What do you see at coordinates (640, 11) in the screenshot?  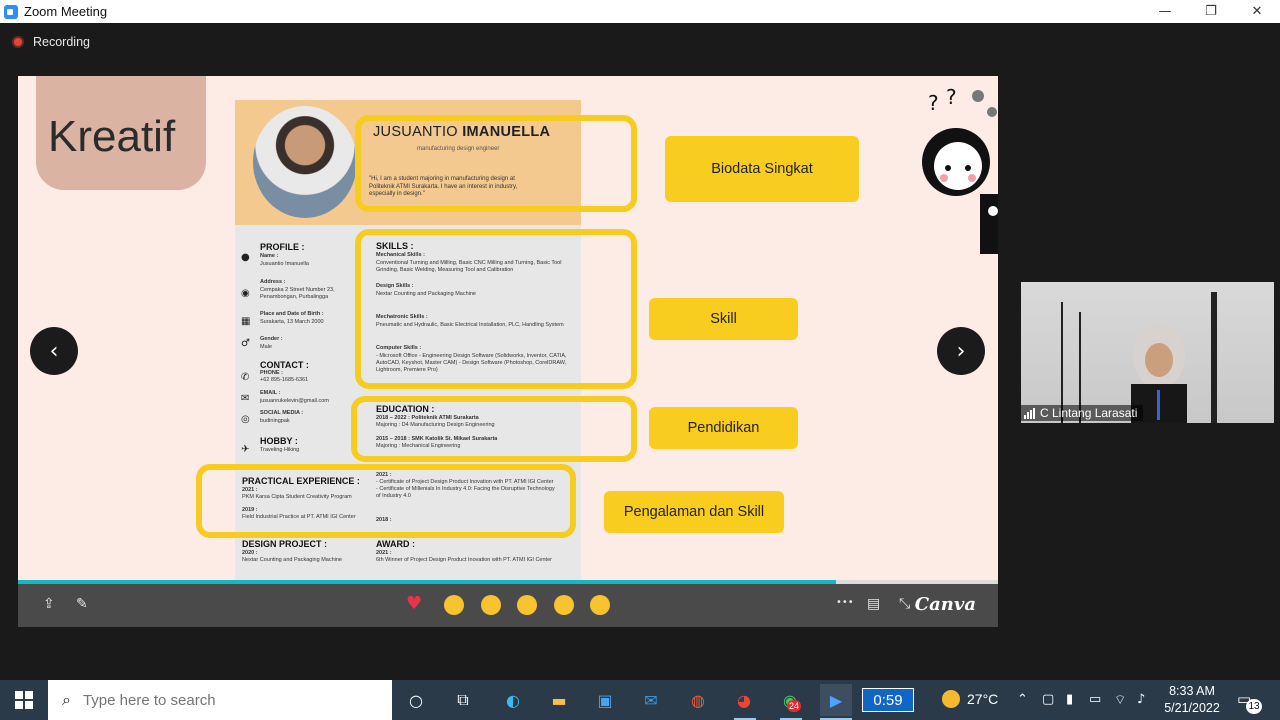 I see `window-titlebar: Zoom Meeting — ❐ ✕` at bounding box center [640, 11].